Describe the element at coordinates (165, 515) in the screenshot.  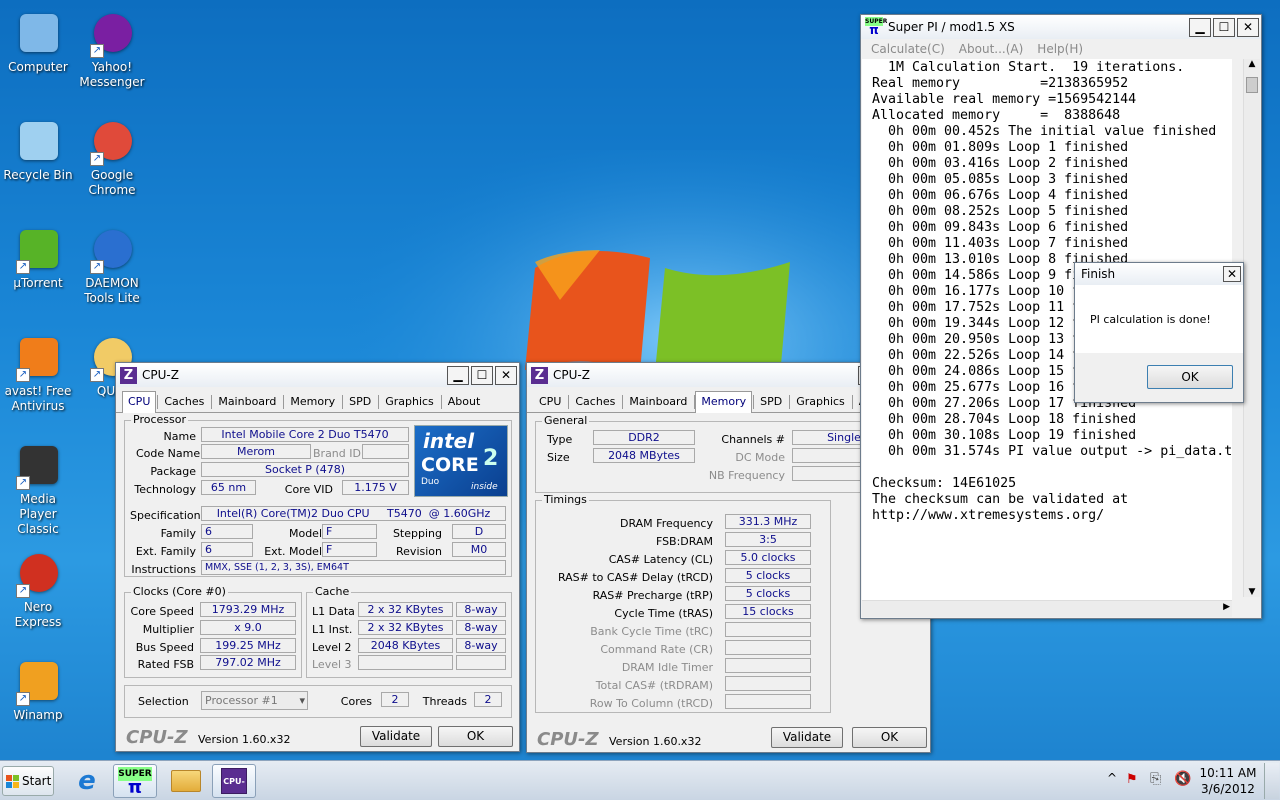
I see `spec-label: Specification` at that location.